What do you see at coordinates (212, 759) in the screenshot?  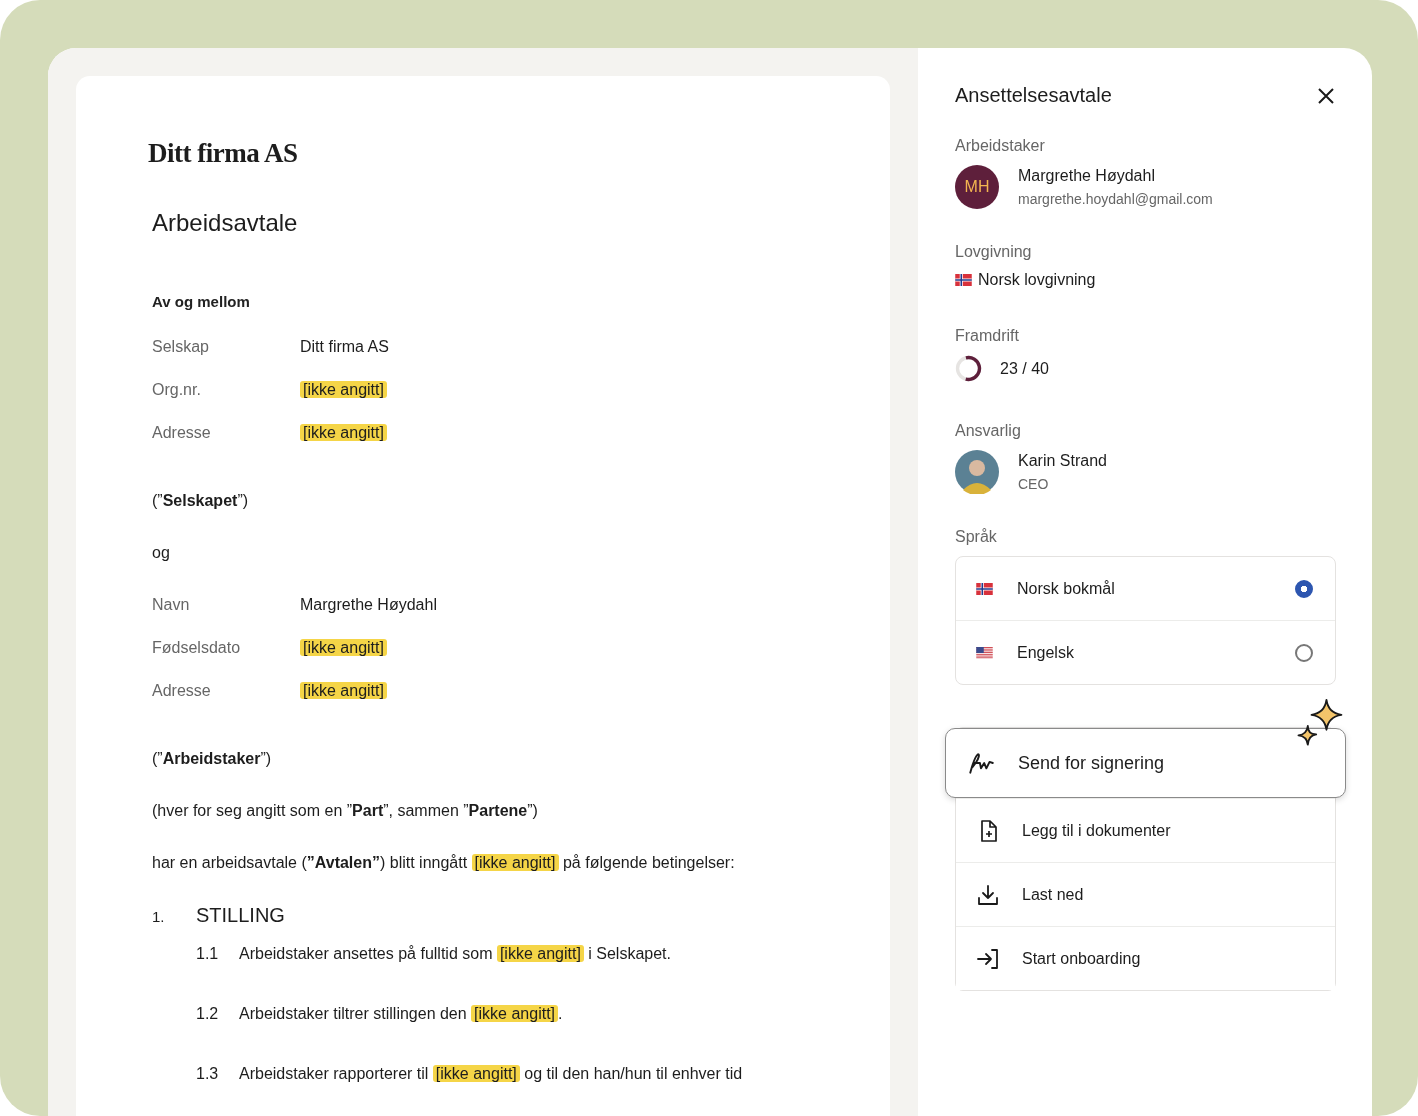 I see `paragraph: (”Arbeidstaker”)` at bounding box center [212, 759].